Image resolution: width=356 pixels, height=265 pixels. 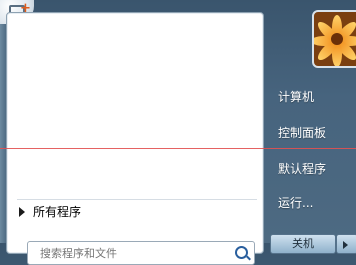 I want to click on right-item-label: 计算机, so click(x=296, y=97).